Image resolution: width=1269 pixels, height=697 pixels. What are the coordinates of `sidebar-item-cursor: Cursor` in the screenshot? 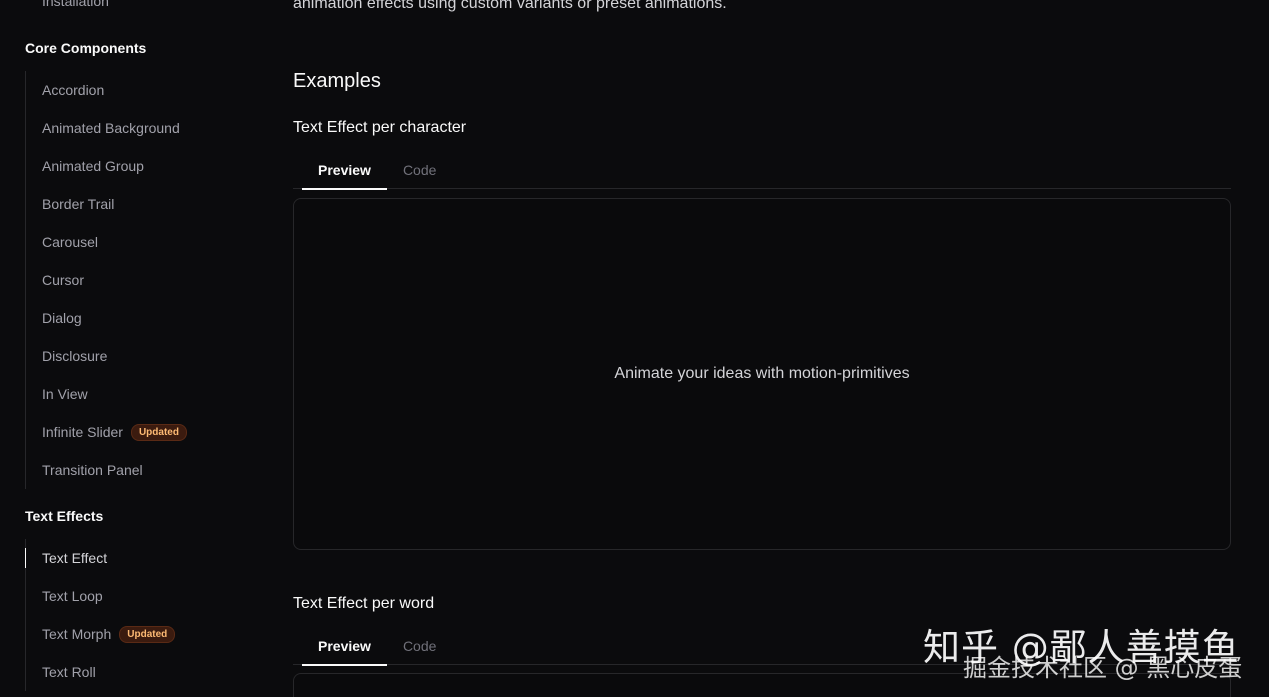 It's located at (106, 280).